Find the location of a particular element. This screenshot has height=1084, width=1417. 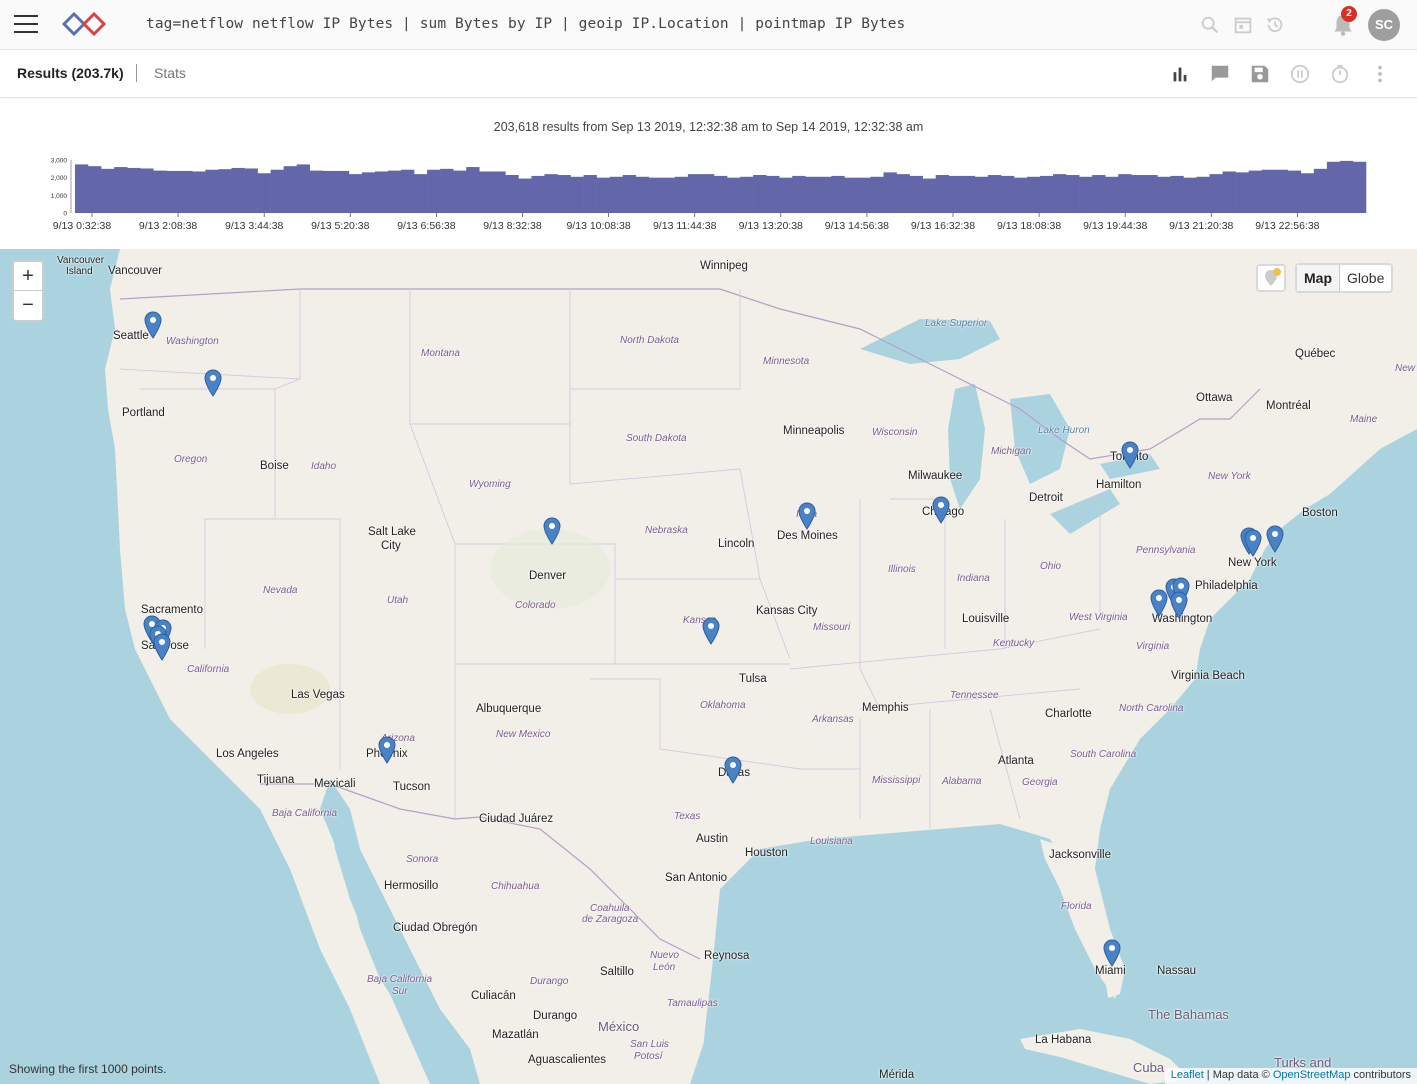

leaflet-link: Leaflet is located at coordinates (1187, 1075).